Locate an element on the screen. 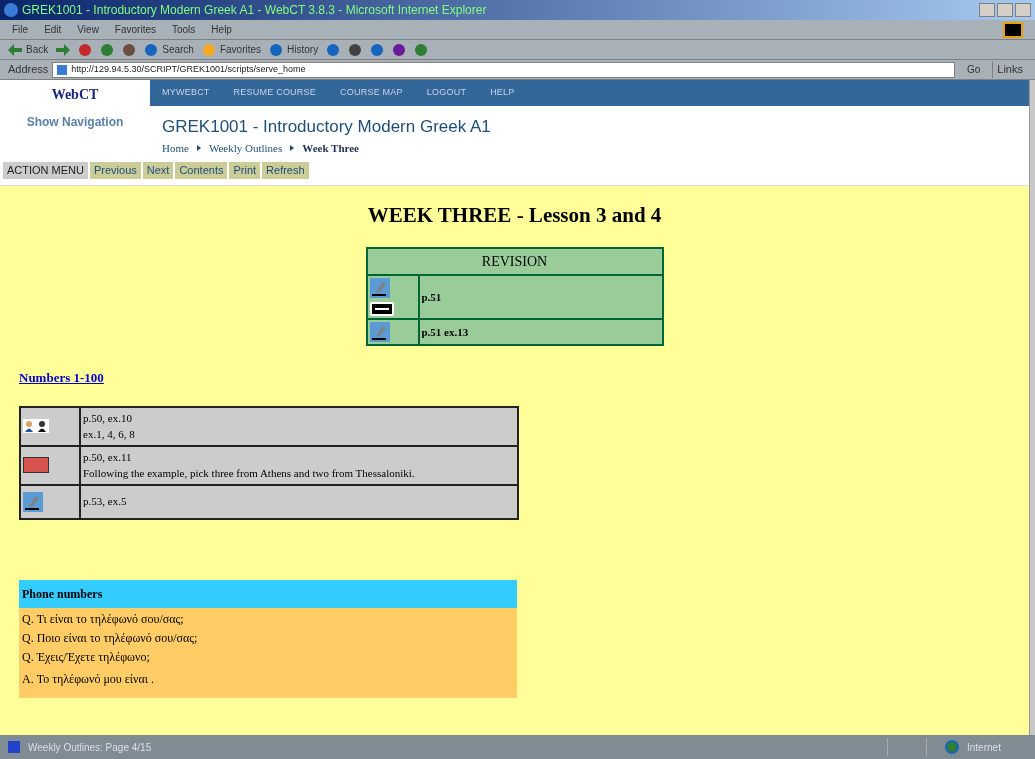 Image resolution: width=1035 pixels, height=759 pixels. course-title: GREK1001 - Introductory Modern Greek A1 is located at coordinates (327, 127).